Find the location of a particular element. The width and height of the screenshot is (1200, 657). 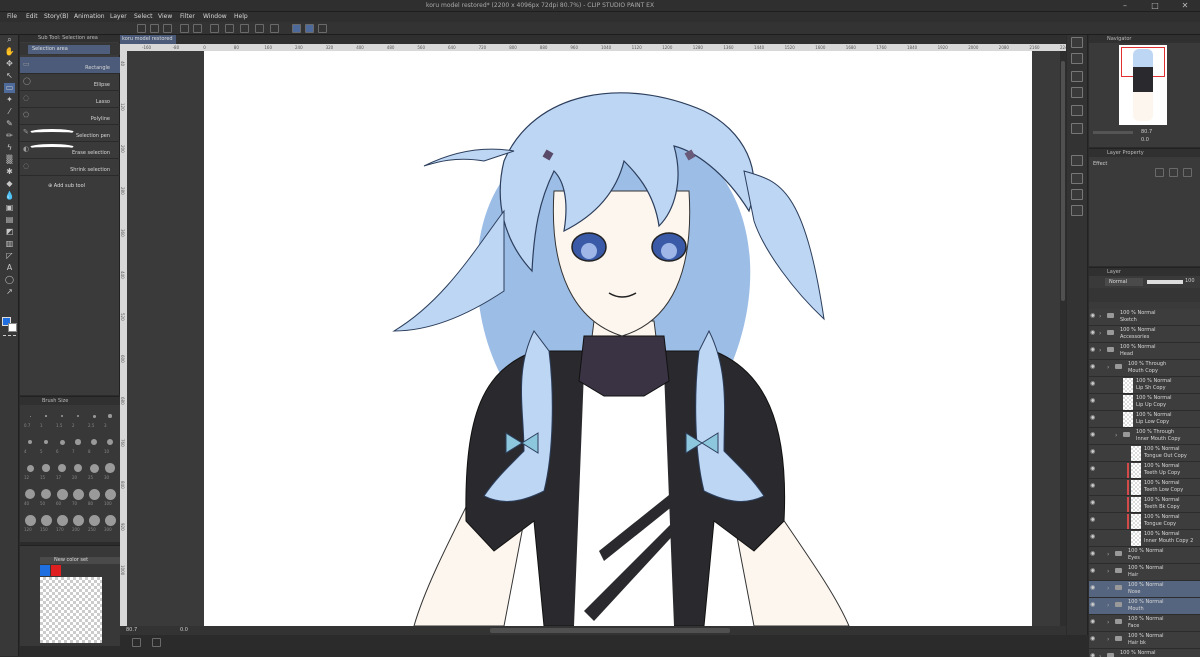

subtool-group-tab: Selection area is located at coordinates (69, 49).